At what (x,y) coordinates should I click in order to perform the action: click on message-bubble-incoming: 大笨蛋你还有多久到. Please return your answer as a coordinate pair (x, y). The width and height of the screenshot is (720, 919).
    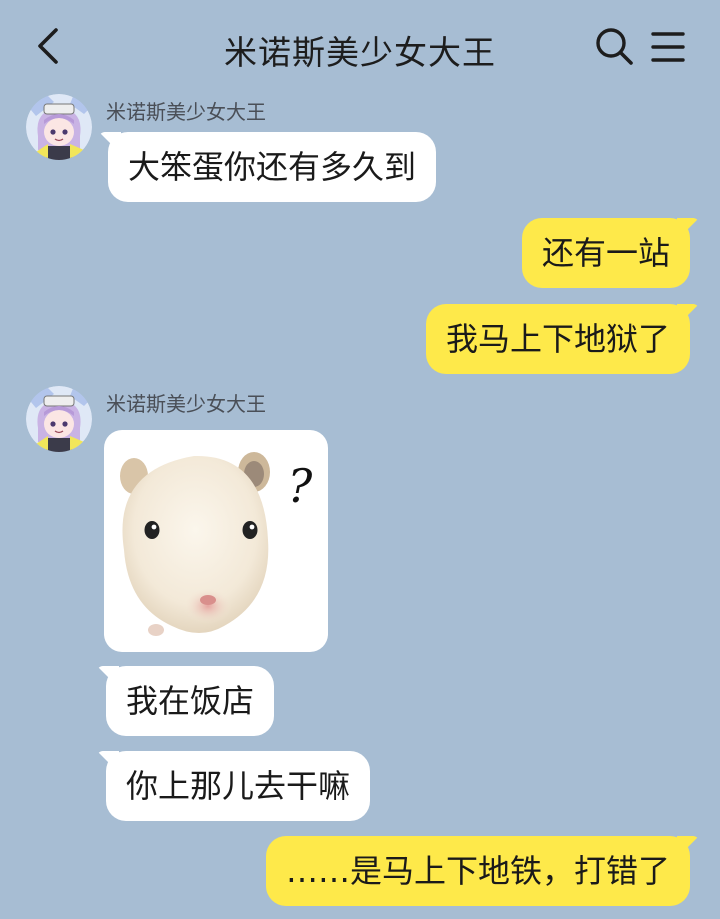
    Looking at the image, I should click on (272, 167).